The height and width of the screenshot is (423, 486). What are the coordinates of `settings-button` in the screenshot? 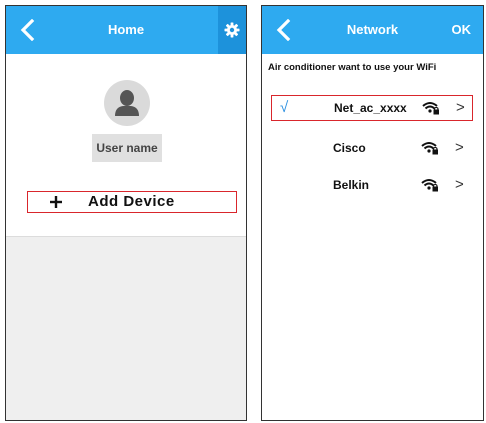 It's located at (232, 30).